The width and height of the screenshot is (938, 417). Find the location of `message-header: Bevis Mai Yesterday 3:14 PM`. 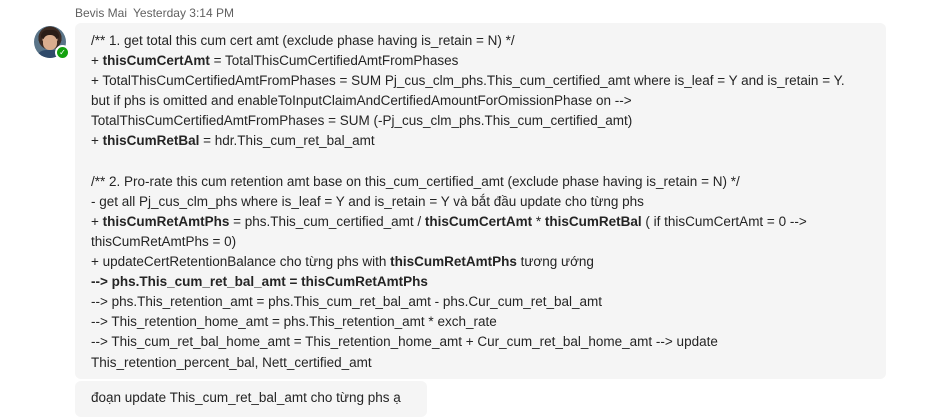

message-header: Bevis Mai Yesterday 3:14 PM is located at coordinates (154, 13).